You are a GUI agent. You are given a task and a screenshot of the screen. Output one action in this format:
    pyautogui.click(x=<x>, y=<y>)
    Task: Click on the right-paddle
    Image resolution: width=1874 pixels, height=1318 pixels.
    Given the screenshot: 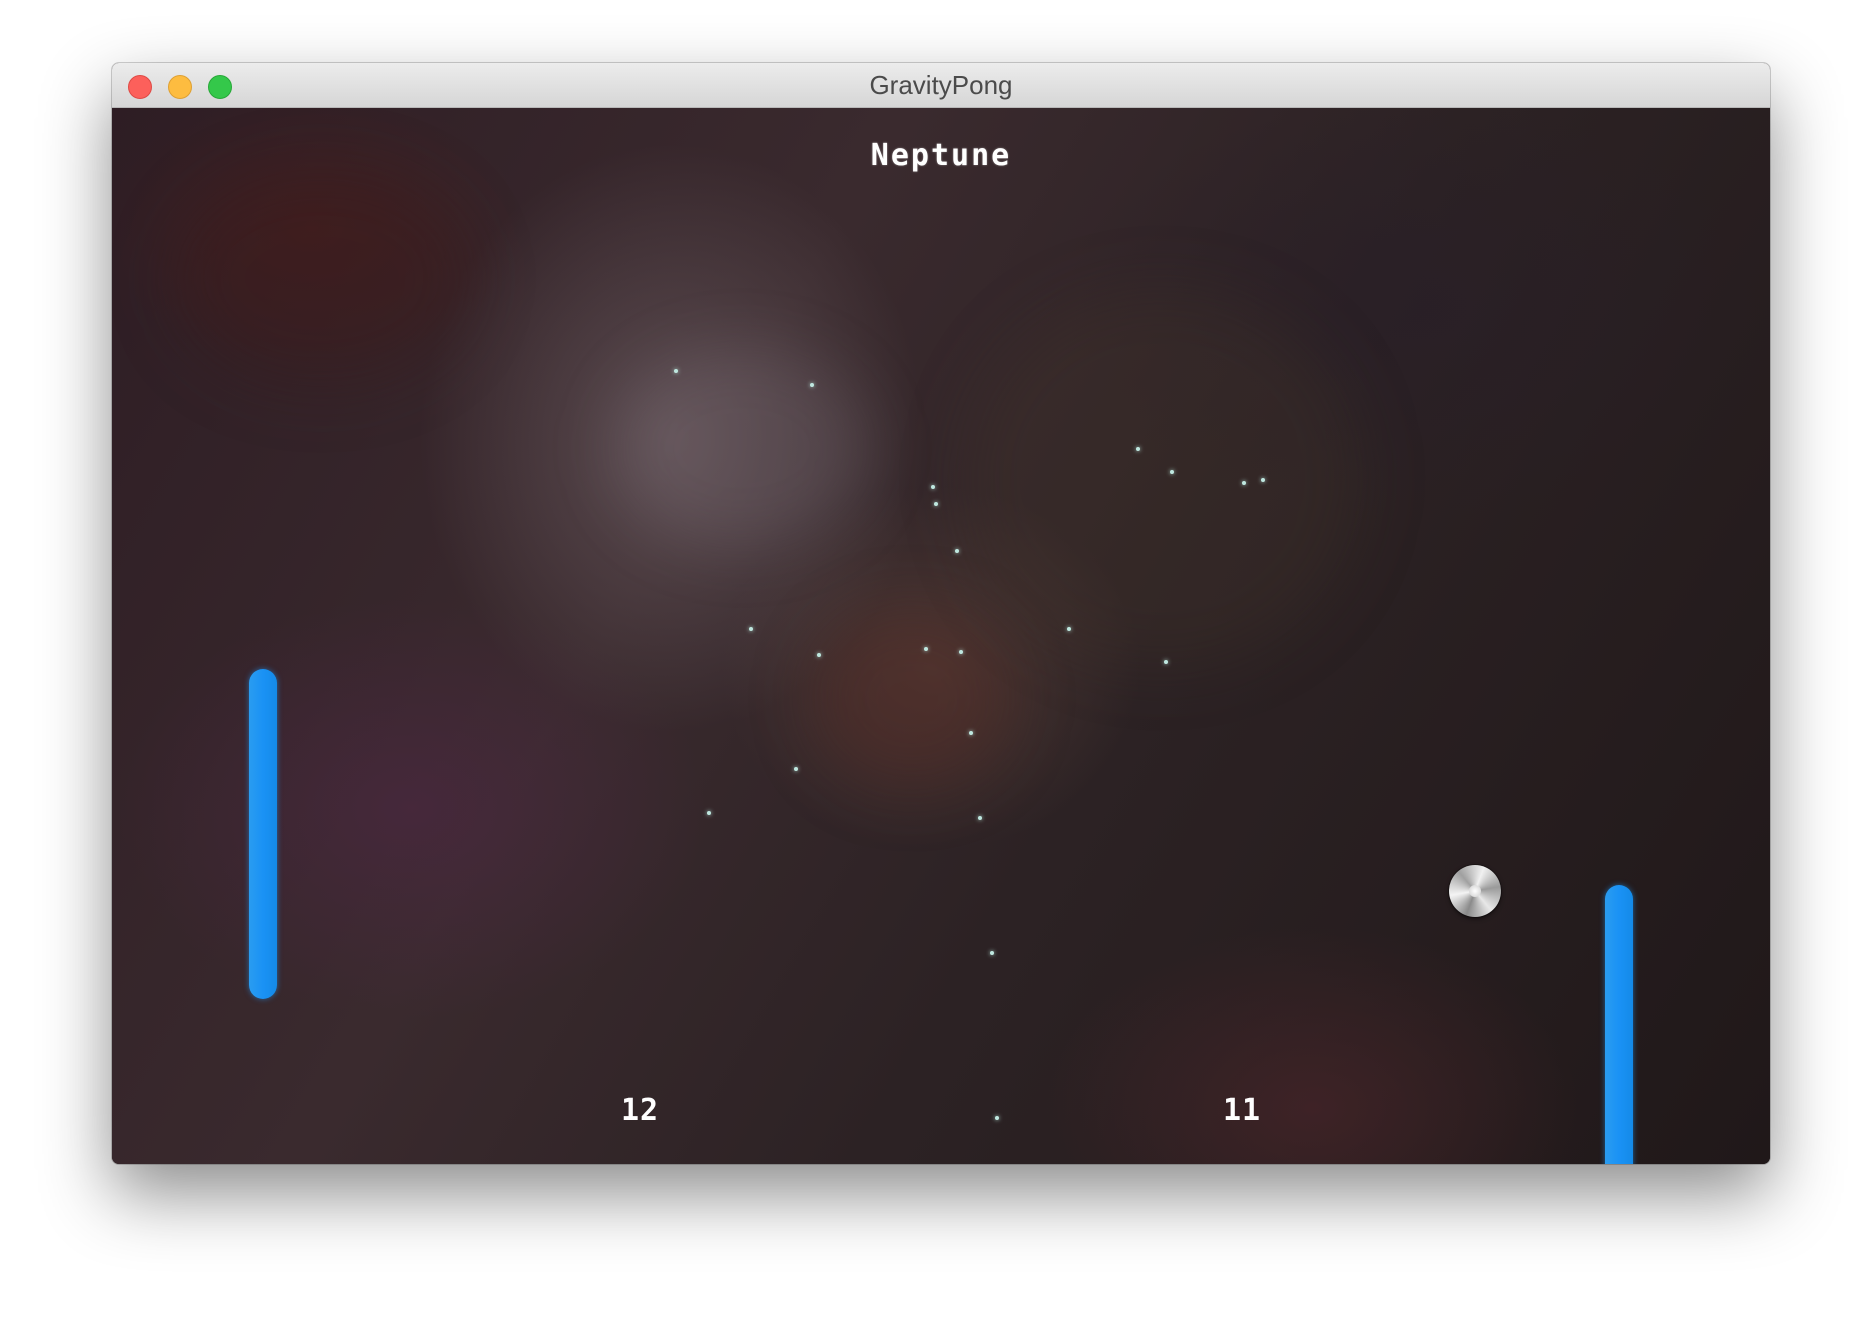 What is the action you would take?
    pyautogui.click(x=1619, y=1024)
    